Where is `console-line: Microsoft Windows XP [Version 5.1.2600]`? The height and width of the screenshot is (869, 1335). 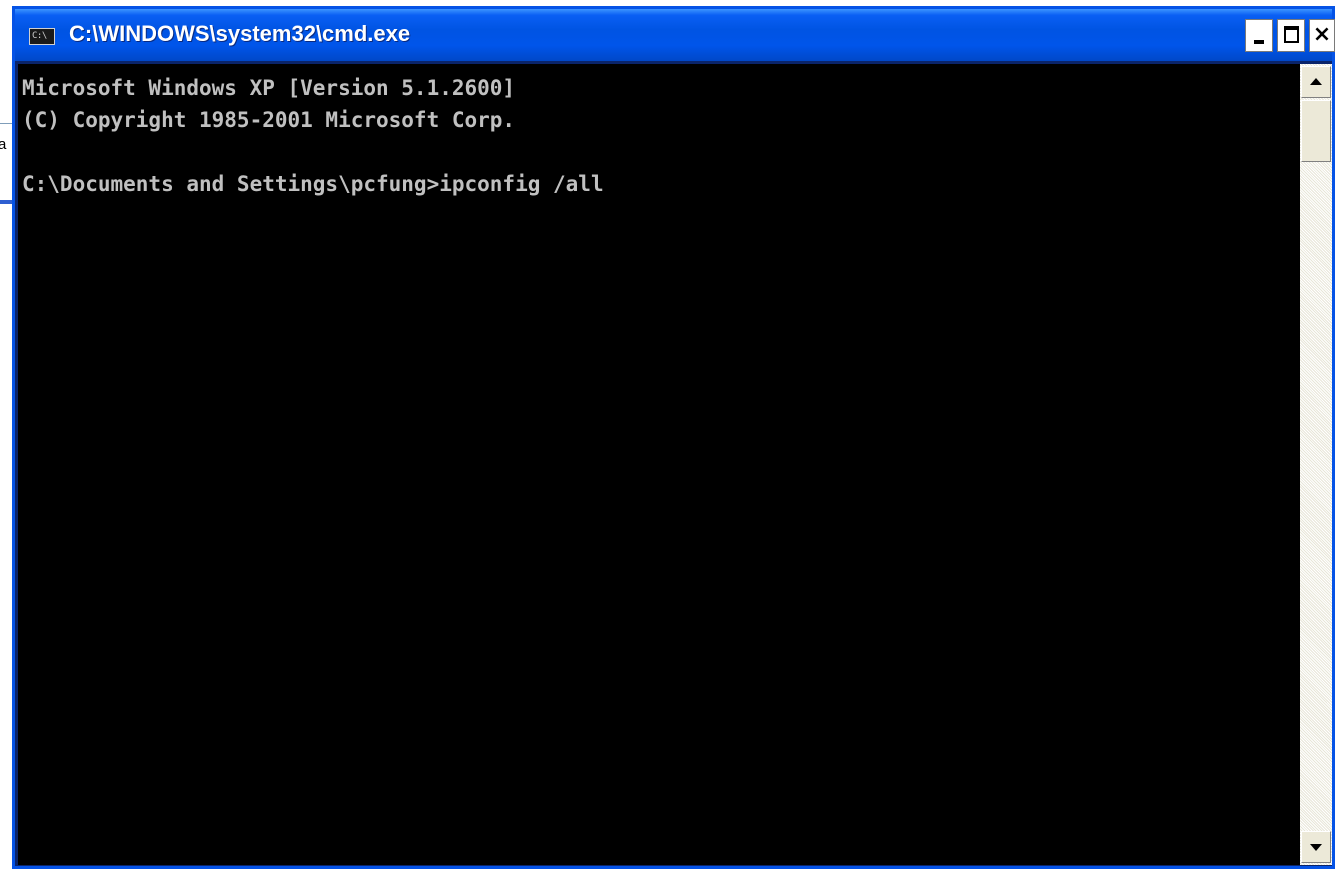
console-line: Microsoft Windows XP [Version 5.1.2600] is located at coordinates (269, 88).